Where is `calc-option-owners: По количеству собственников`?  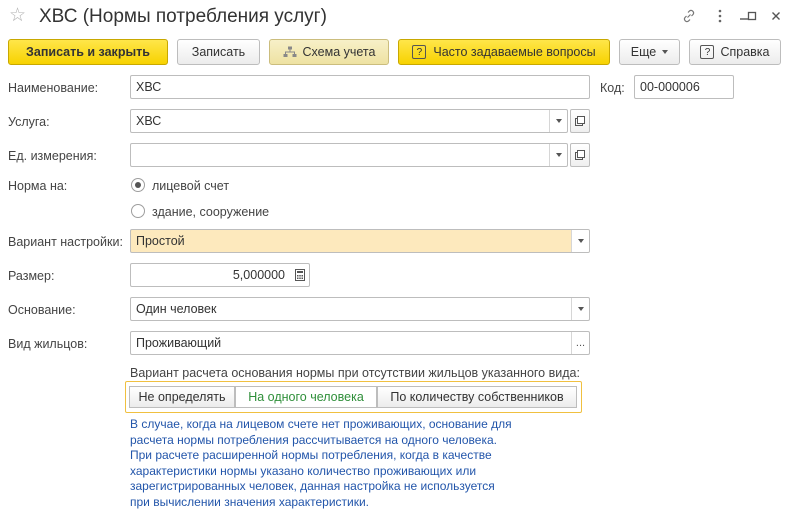
calc-option-owners: По количеству собственников is located at coordinates (477, 397).